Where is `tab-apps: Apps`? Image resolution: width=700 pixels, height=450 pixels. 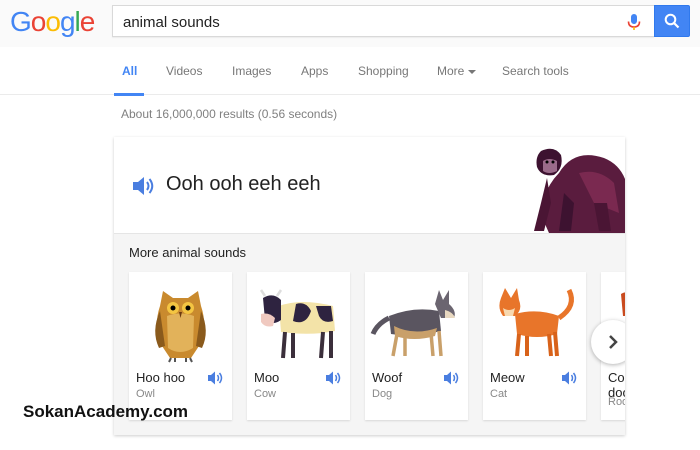
tab-apps: Apps is located at coordinates (314, 71).